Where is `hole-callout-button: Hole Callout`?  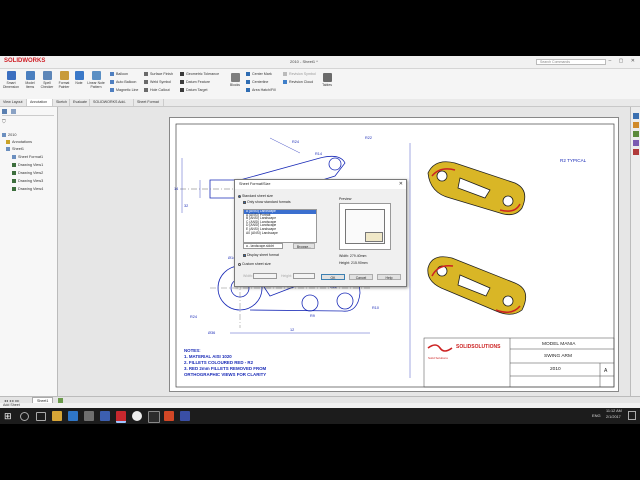
hole-callout-button: Hole Callout is located at coordinates (157, 90).